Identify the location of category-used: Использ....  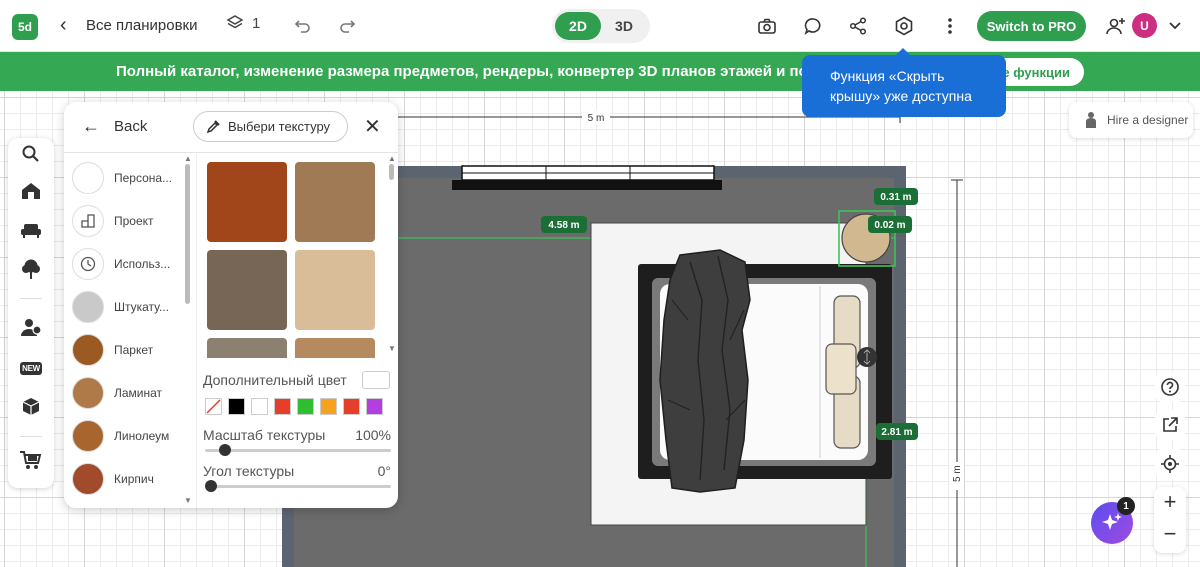
(131, 264).